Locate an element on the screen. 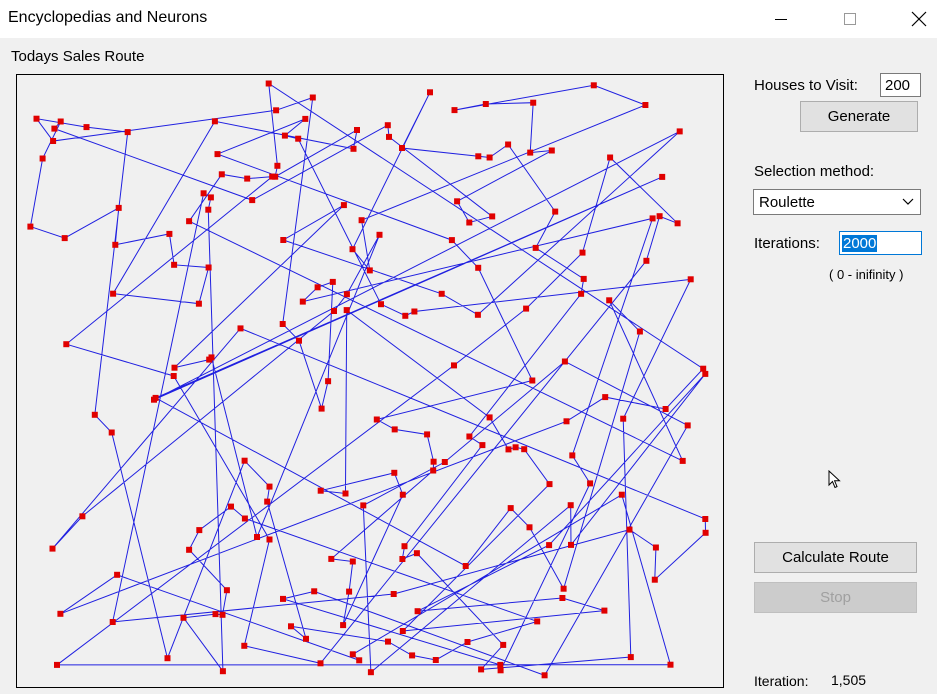 This screenshot has height=694, width=937. mouse-cursor-icon is located at coordinates (834, 479).